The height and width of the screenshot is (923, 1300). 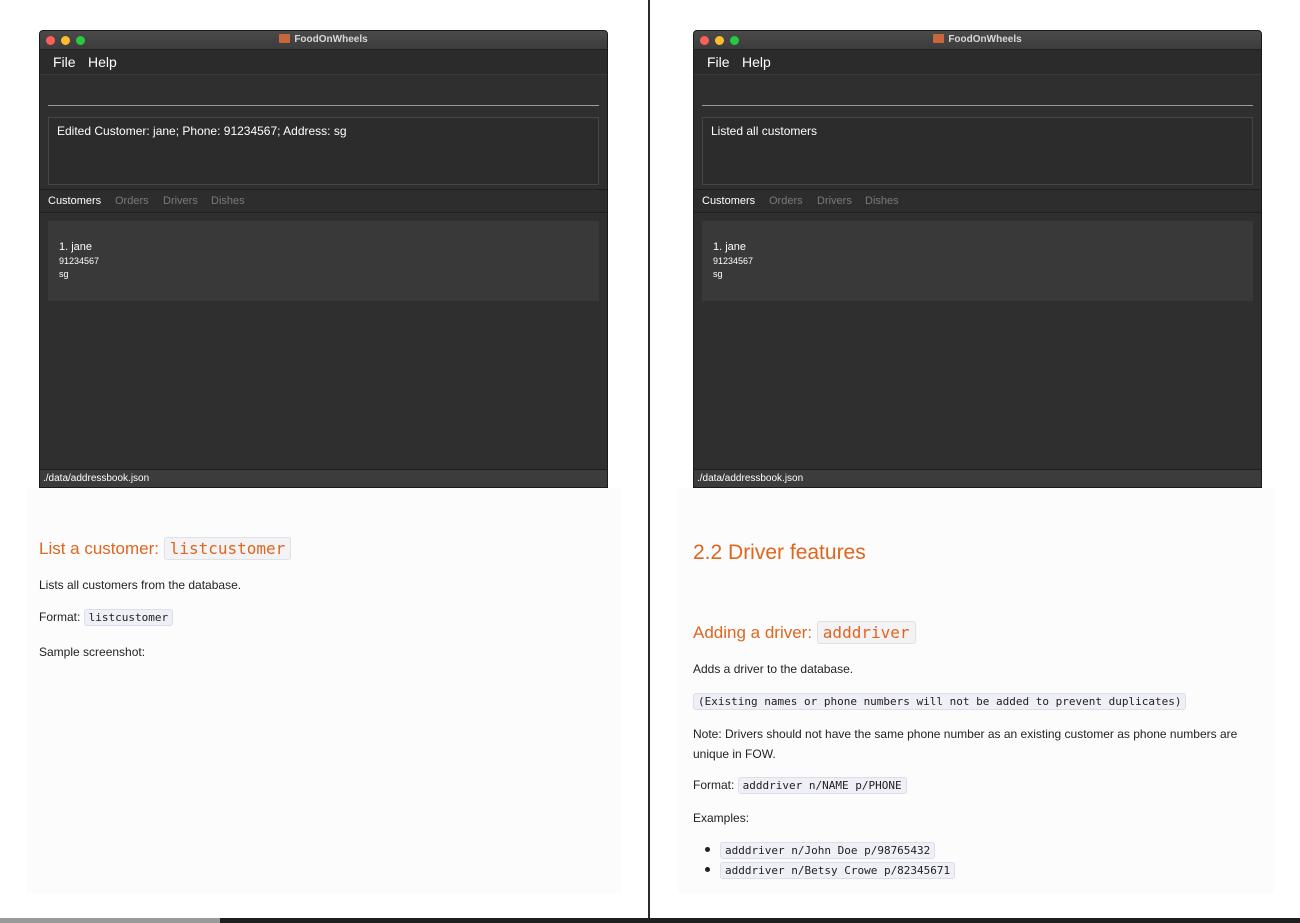 What do you see at coordinates (92, 652) in the screenshot?
I see `sample-label: Sample screenshot:` at bounding box center [92, 652].